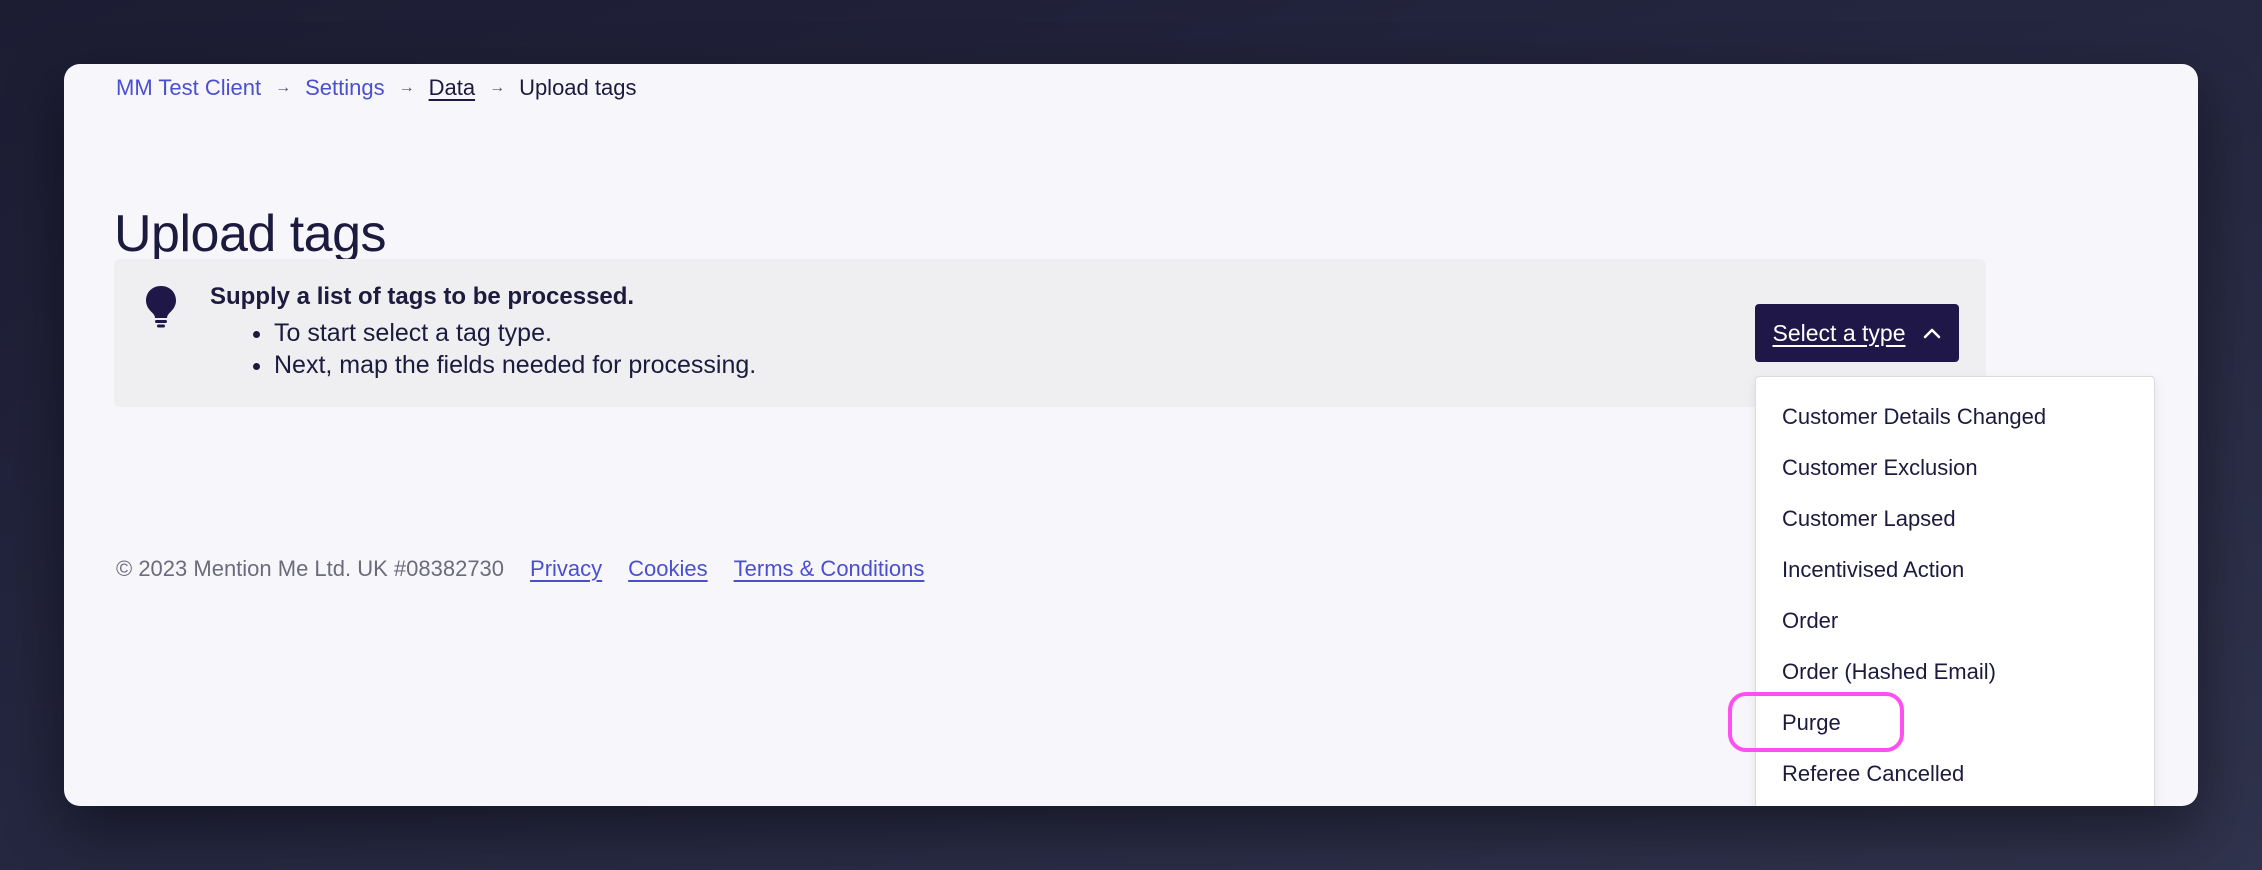 This screenshot has width=2262, height=870. I want to click on option-incentivised-action: Incentivised Action, so click(1955, 569).